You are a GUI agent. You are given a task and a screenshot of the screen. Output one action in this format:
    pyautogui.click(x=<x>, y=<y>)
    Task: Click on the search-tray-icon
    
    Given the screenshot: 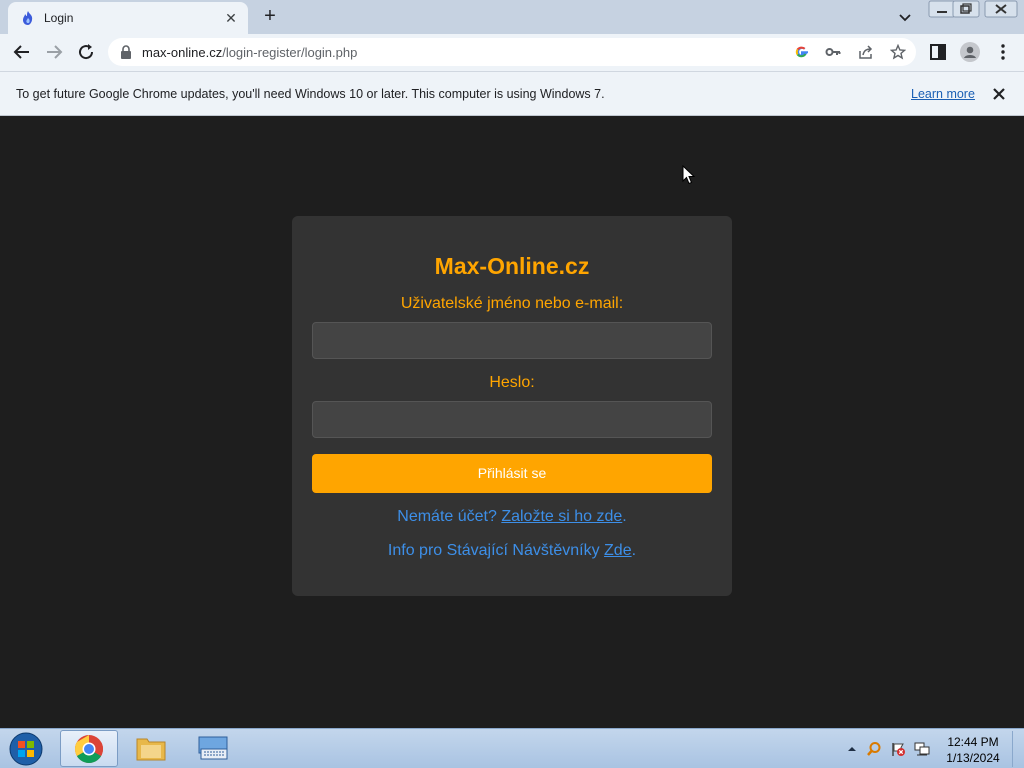 What is the action you would take?
    pyautogui.click(x=874, y=749)
    